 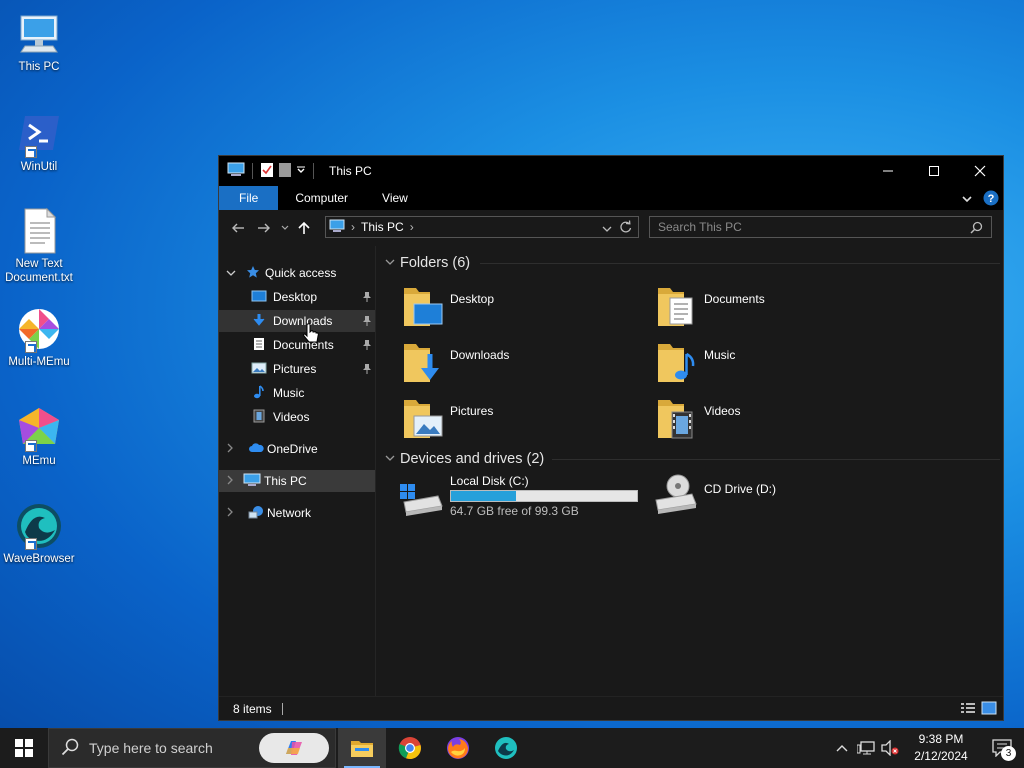 I want to click on breadcrumb-this-pc: This PC, so click(x=382, y=227).